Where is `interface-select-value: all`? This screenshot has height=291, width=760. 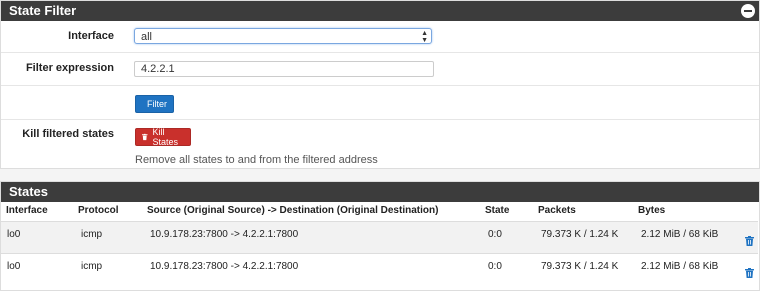 interface-select-value: all is located at coordinates (147, 37).